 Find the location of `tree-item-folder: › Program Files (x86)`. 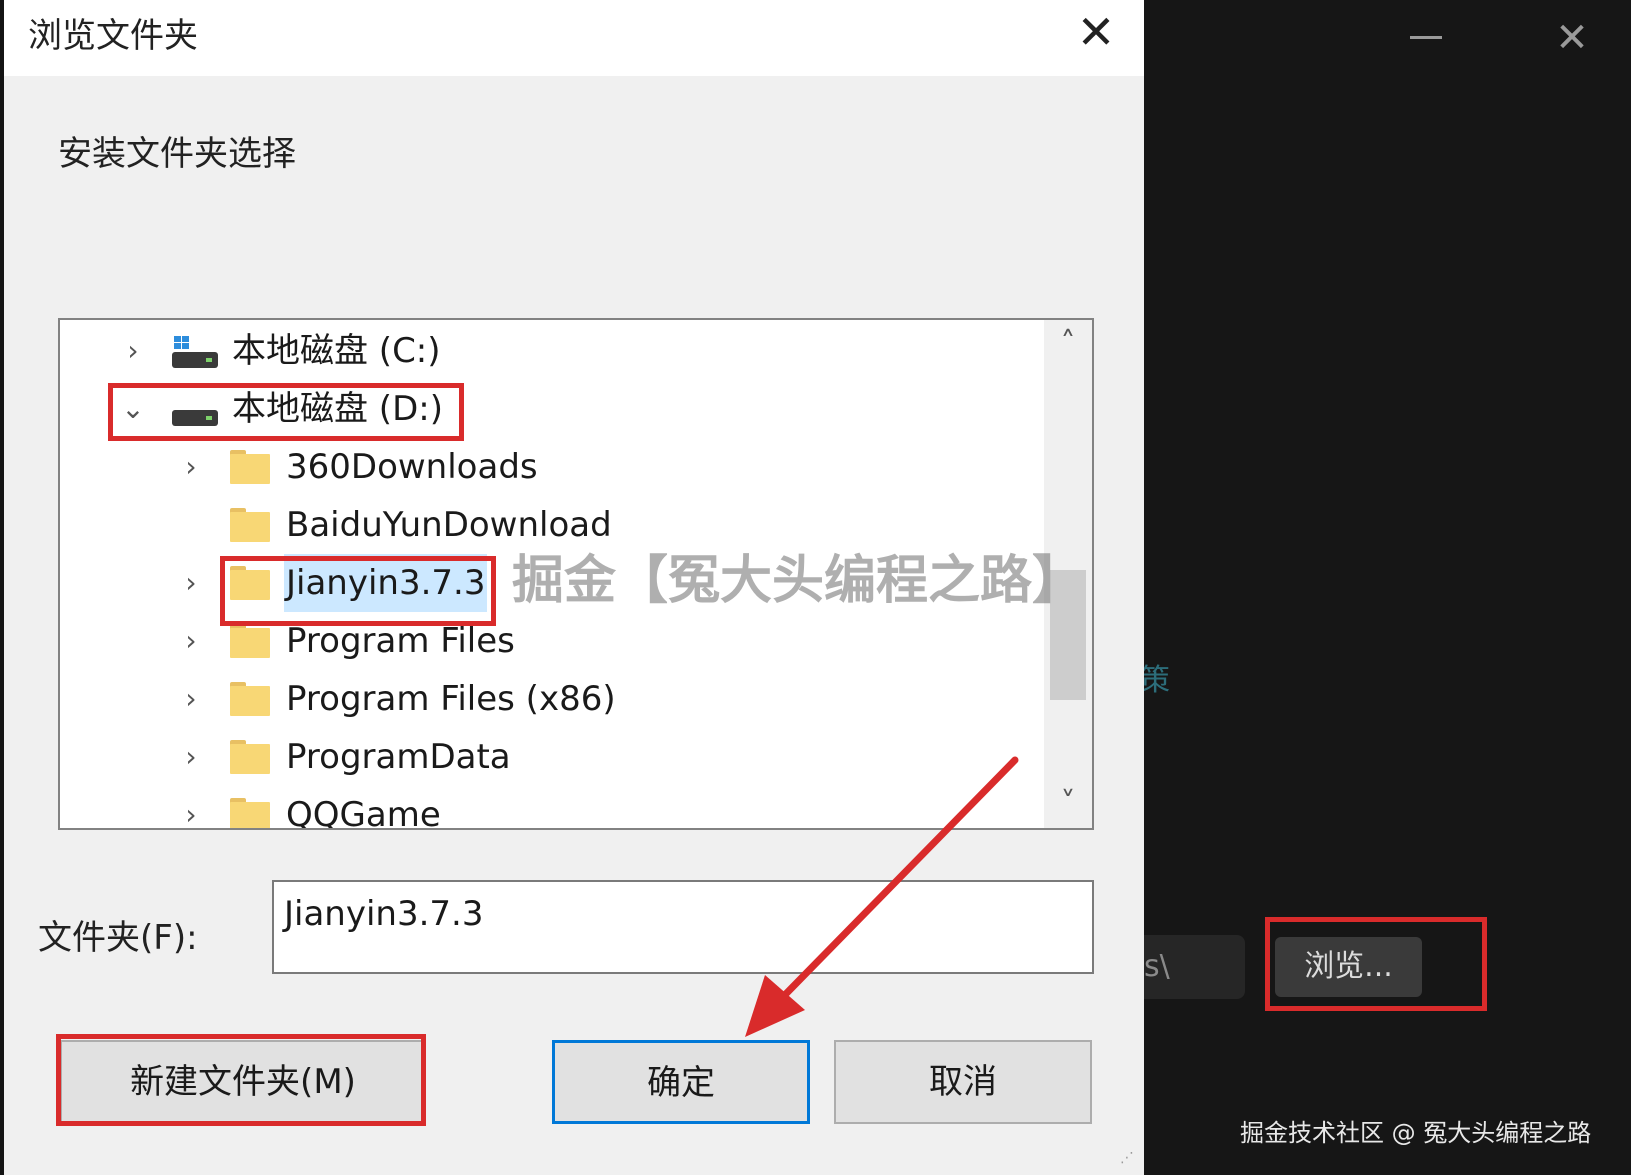

tree-item-folder: › Program Files (x86) is located at coordinates (550, 699).